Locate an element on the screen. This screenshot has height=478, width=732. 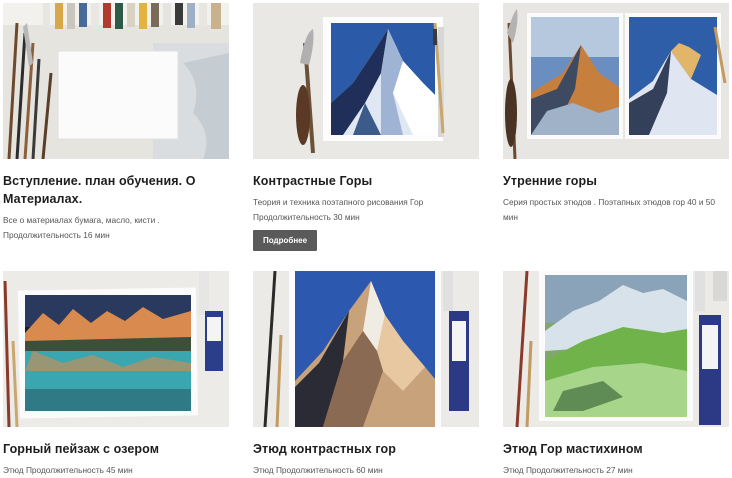
course-title: Контрастные Горы is located at coordinates (366, 181).